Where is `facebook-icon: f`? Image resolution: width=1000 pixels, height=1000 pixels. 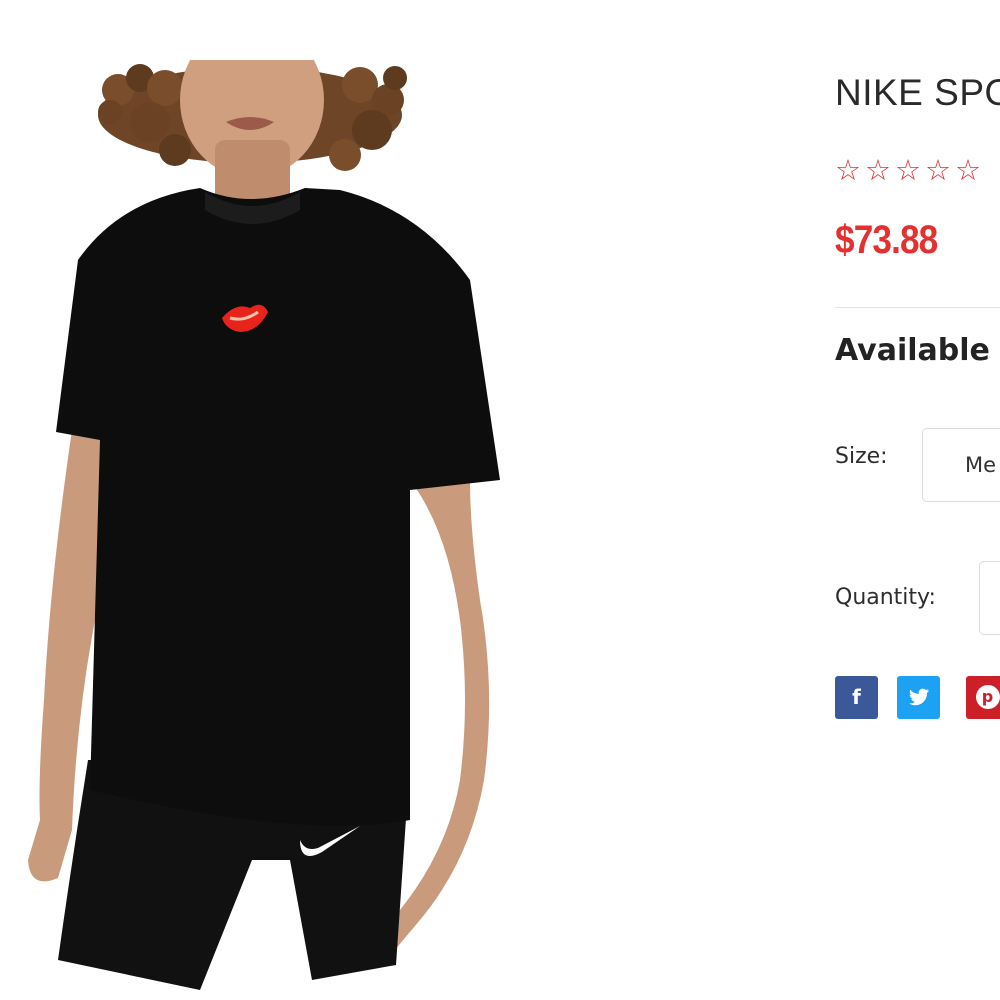 facebook-icon: f is located at coordinates (856, 697).